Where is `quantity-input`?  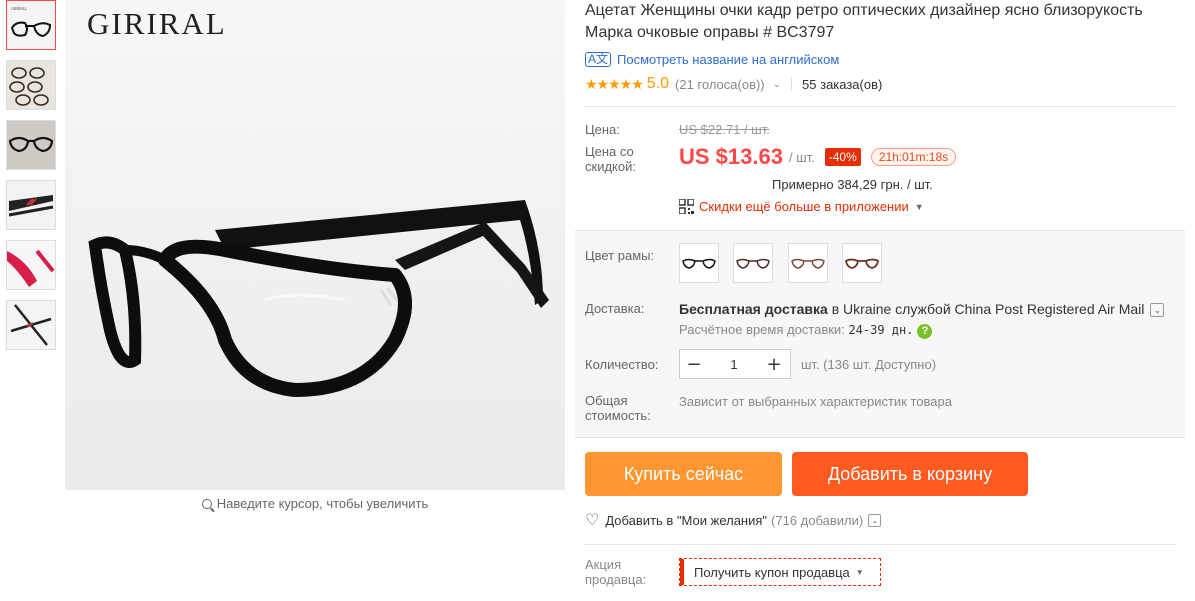 quantity-input is located at coordinates (734, 364).